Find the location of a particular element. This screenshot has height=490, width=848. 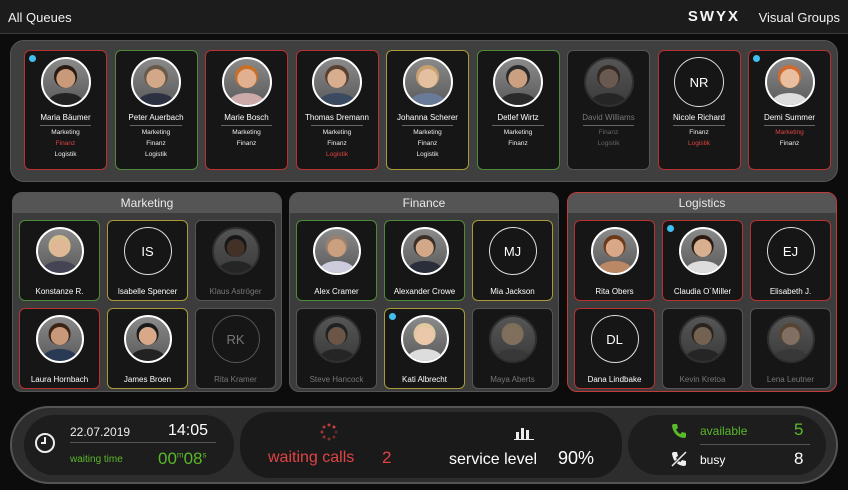

agent-card-elisabeth-j: EJ Elisabeth J. is located at coordinates (790, 260).